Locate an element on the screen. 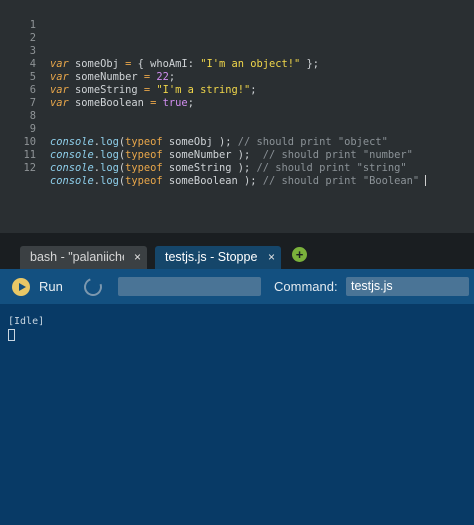 Image resolution: width=474 pixels, height=525 pixels. play-circle-icon is located at coordinates (21, 287).